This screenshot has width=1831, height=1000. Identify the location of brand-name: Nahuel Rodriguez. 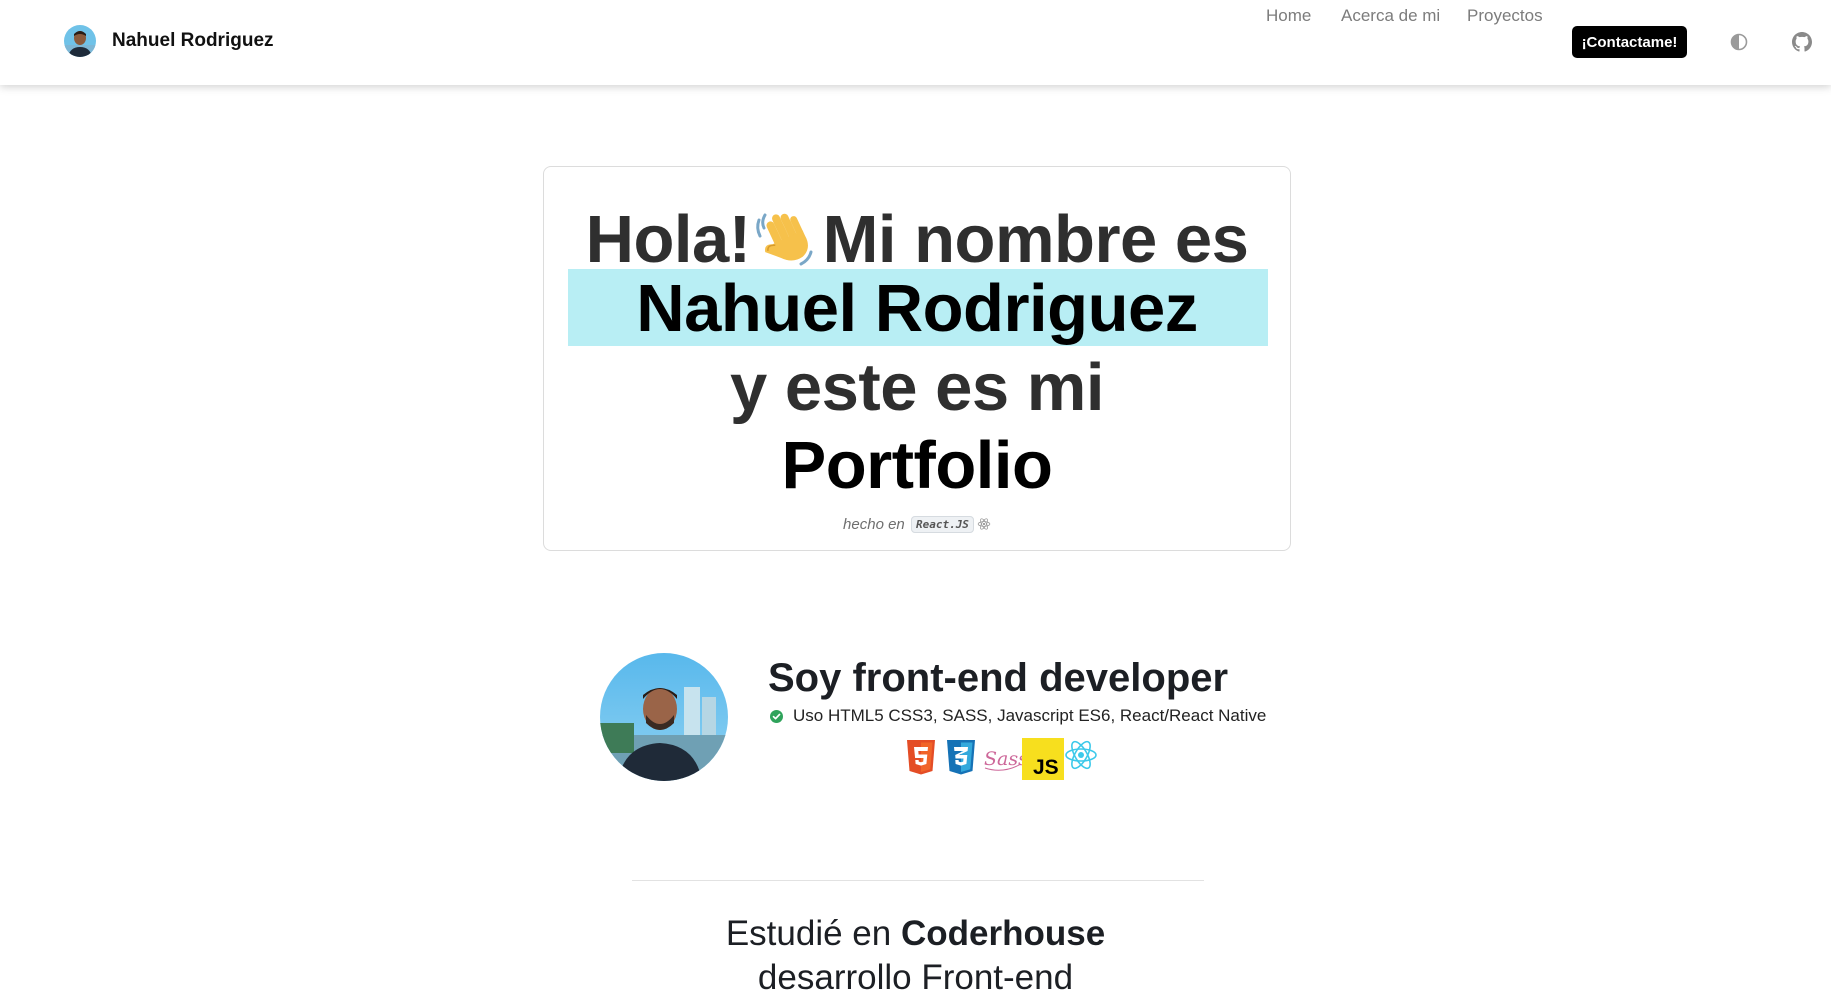
(193, 40).